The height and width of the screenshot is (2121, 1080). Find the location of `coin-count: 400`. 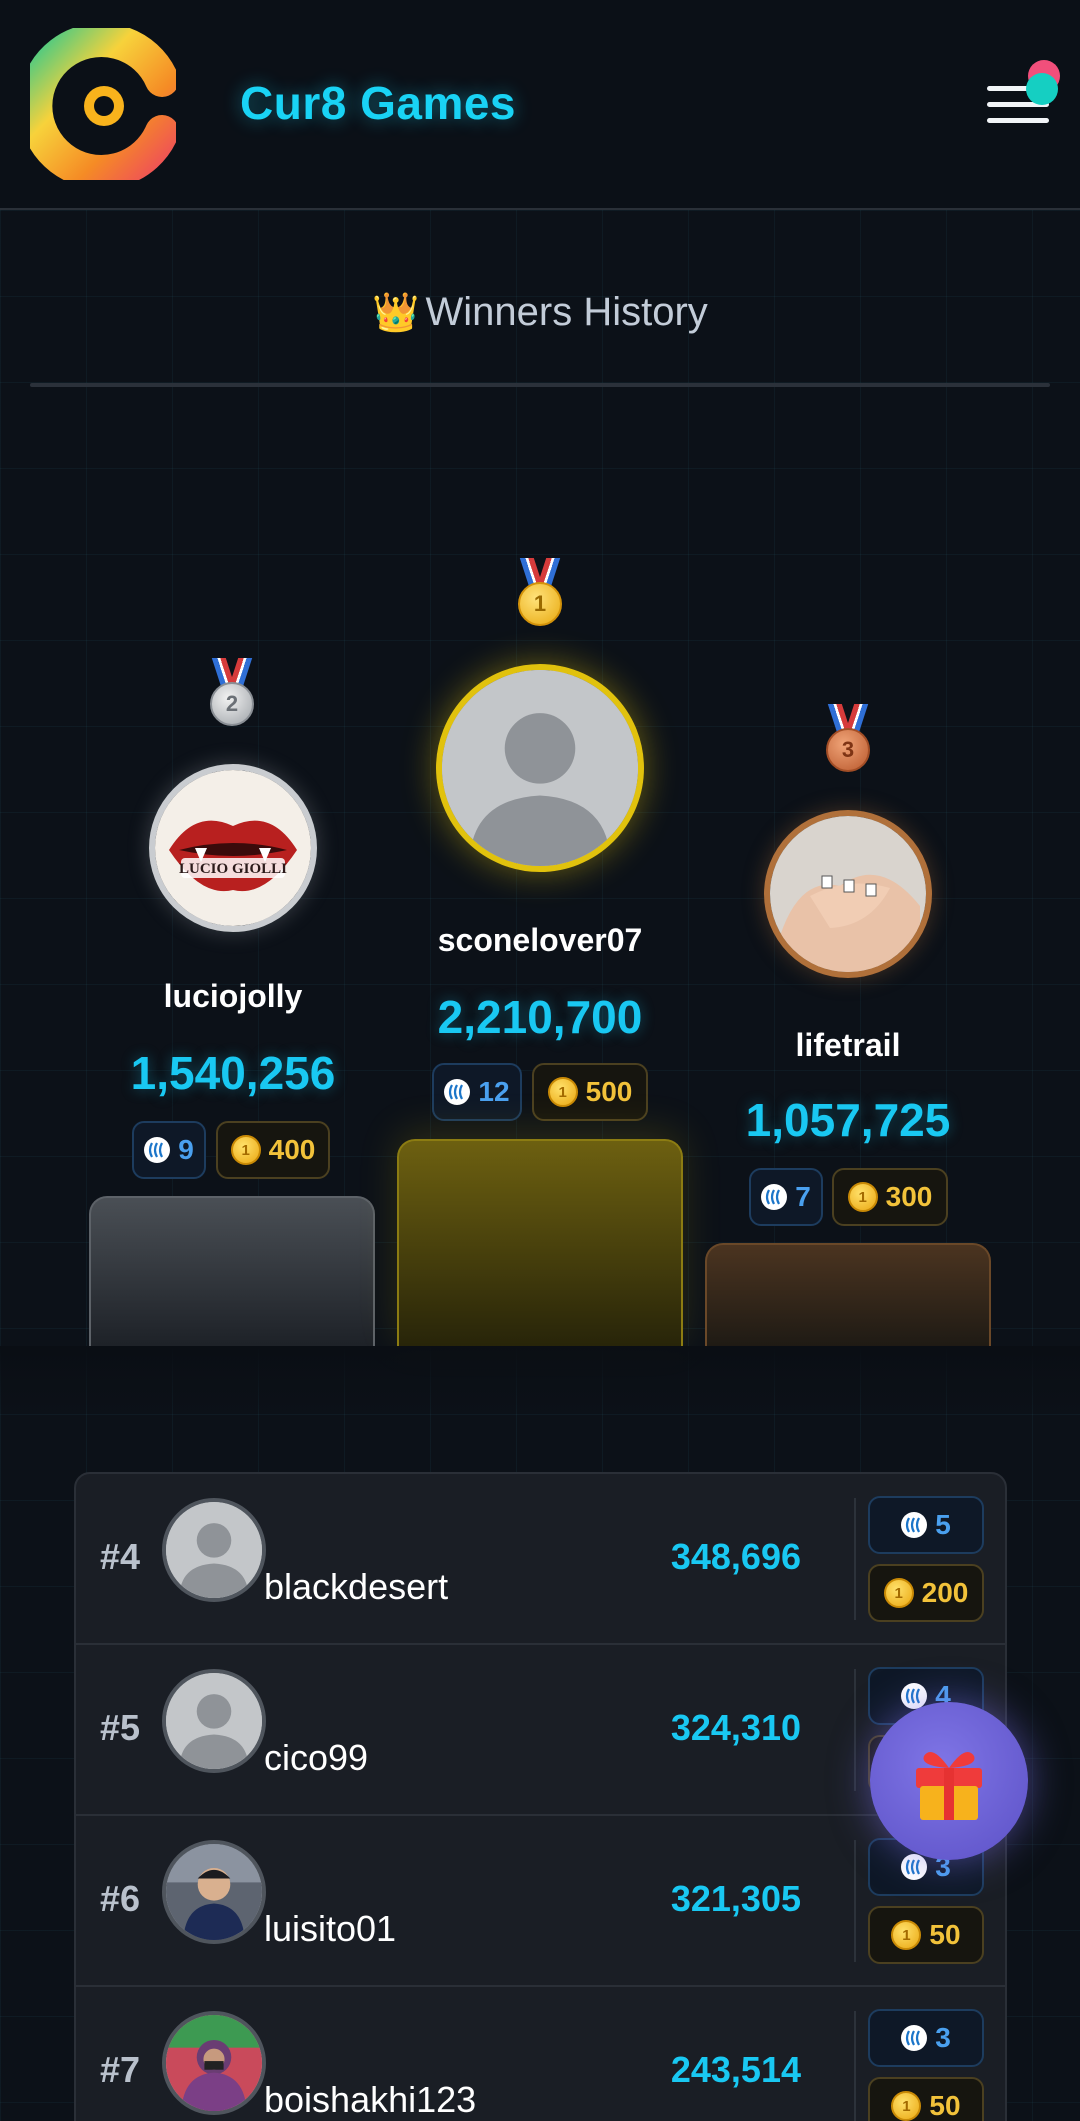

coin-count: 400 is located at coordinates (292, 1149).